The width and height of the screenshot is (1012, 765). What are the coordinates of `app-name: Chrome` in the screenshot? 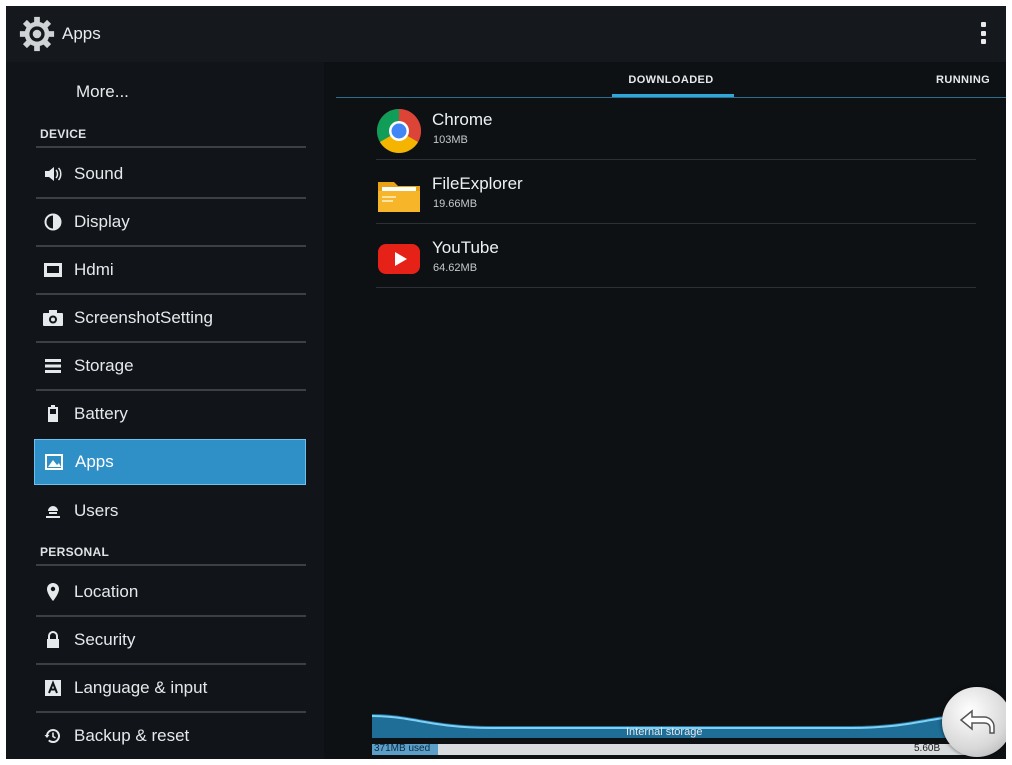 It's located at (462, 119).